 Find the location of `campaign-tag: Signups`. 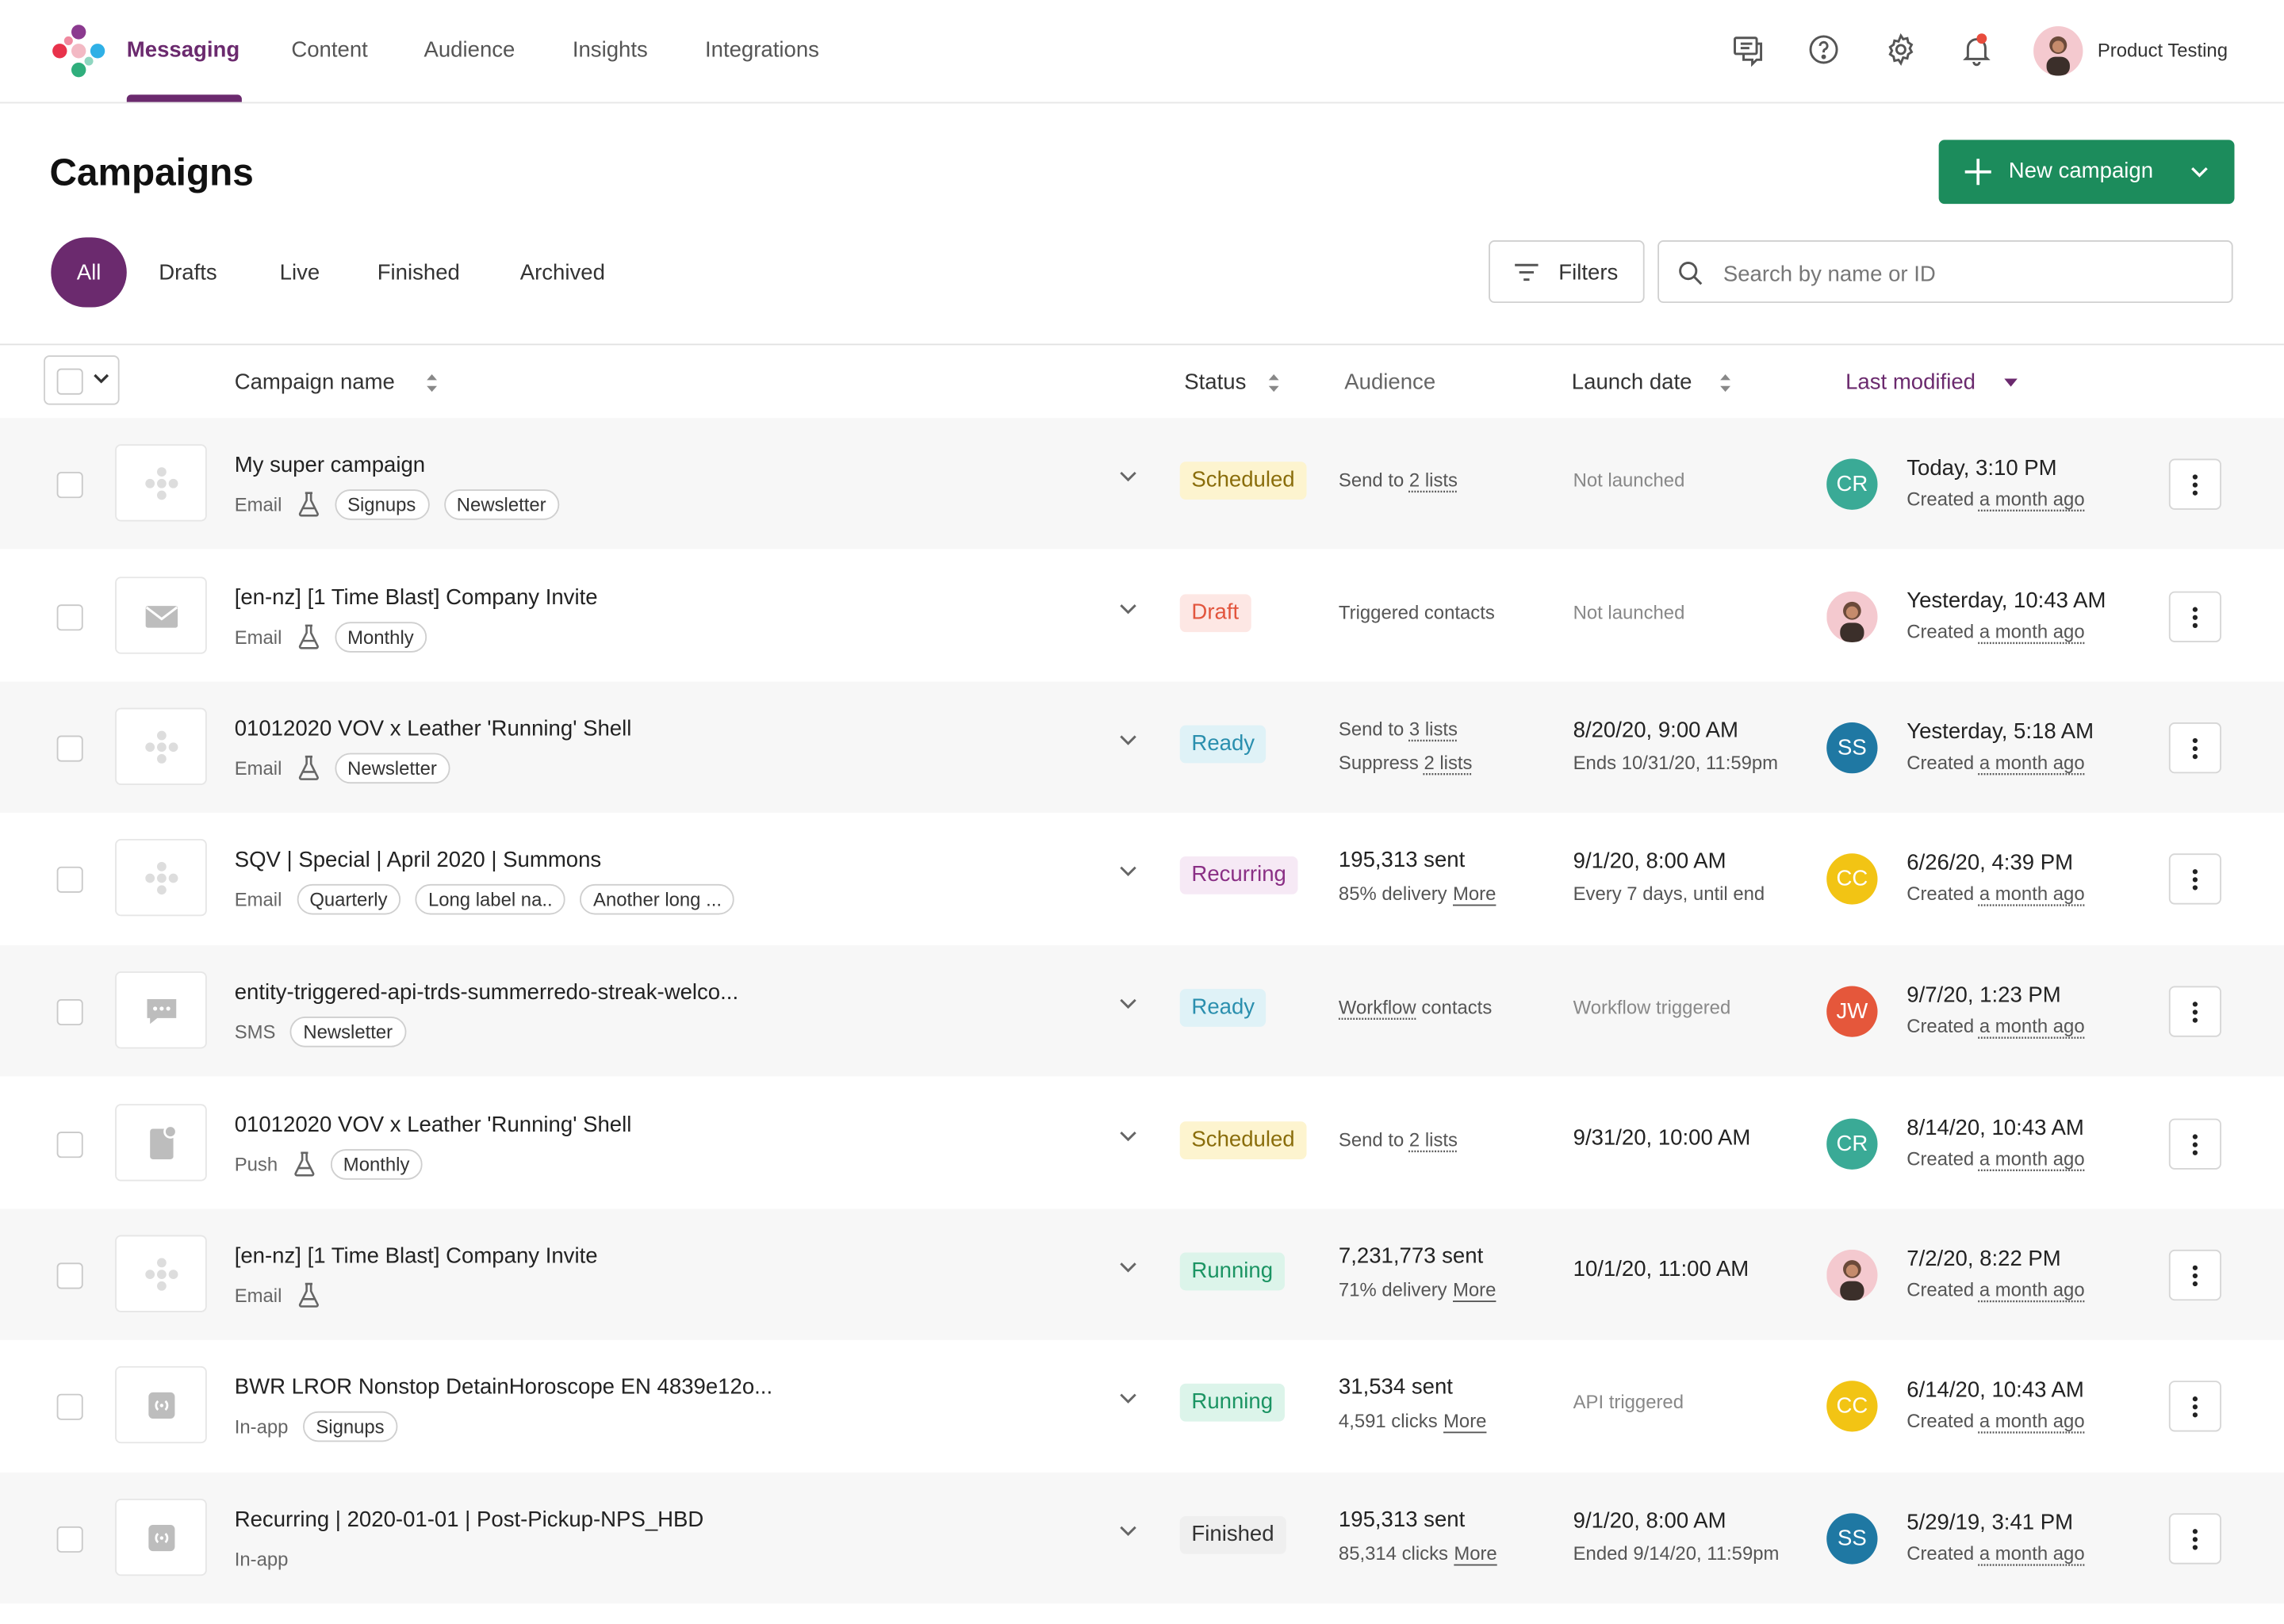

campaign-tag: Signups is located at coordinates (381, 503).